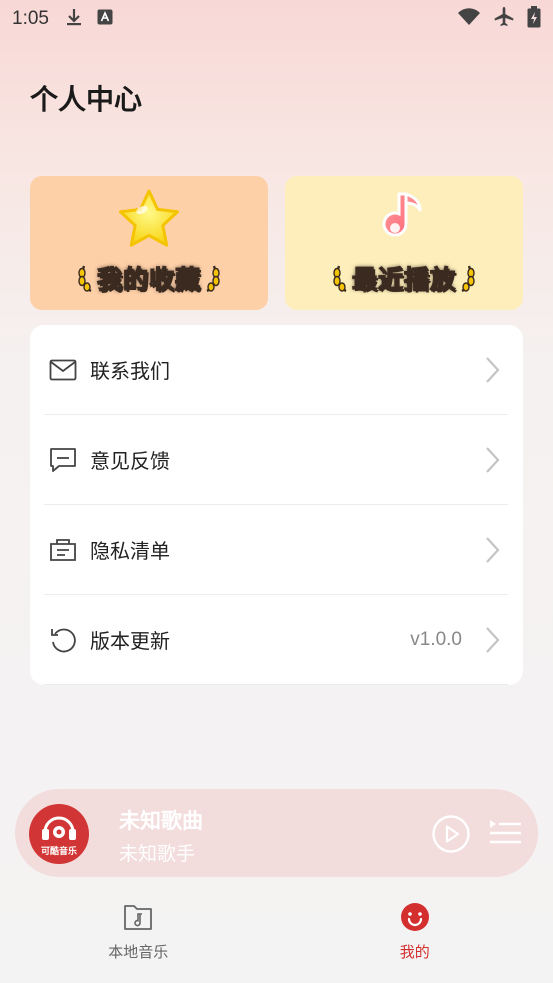 Image resolution: width=553 pixels, height=983 pixels. I want to click on folder-music-icon, so click(138, 917).